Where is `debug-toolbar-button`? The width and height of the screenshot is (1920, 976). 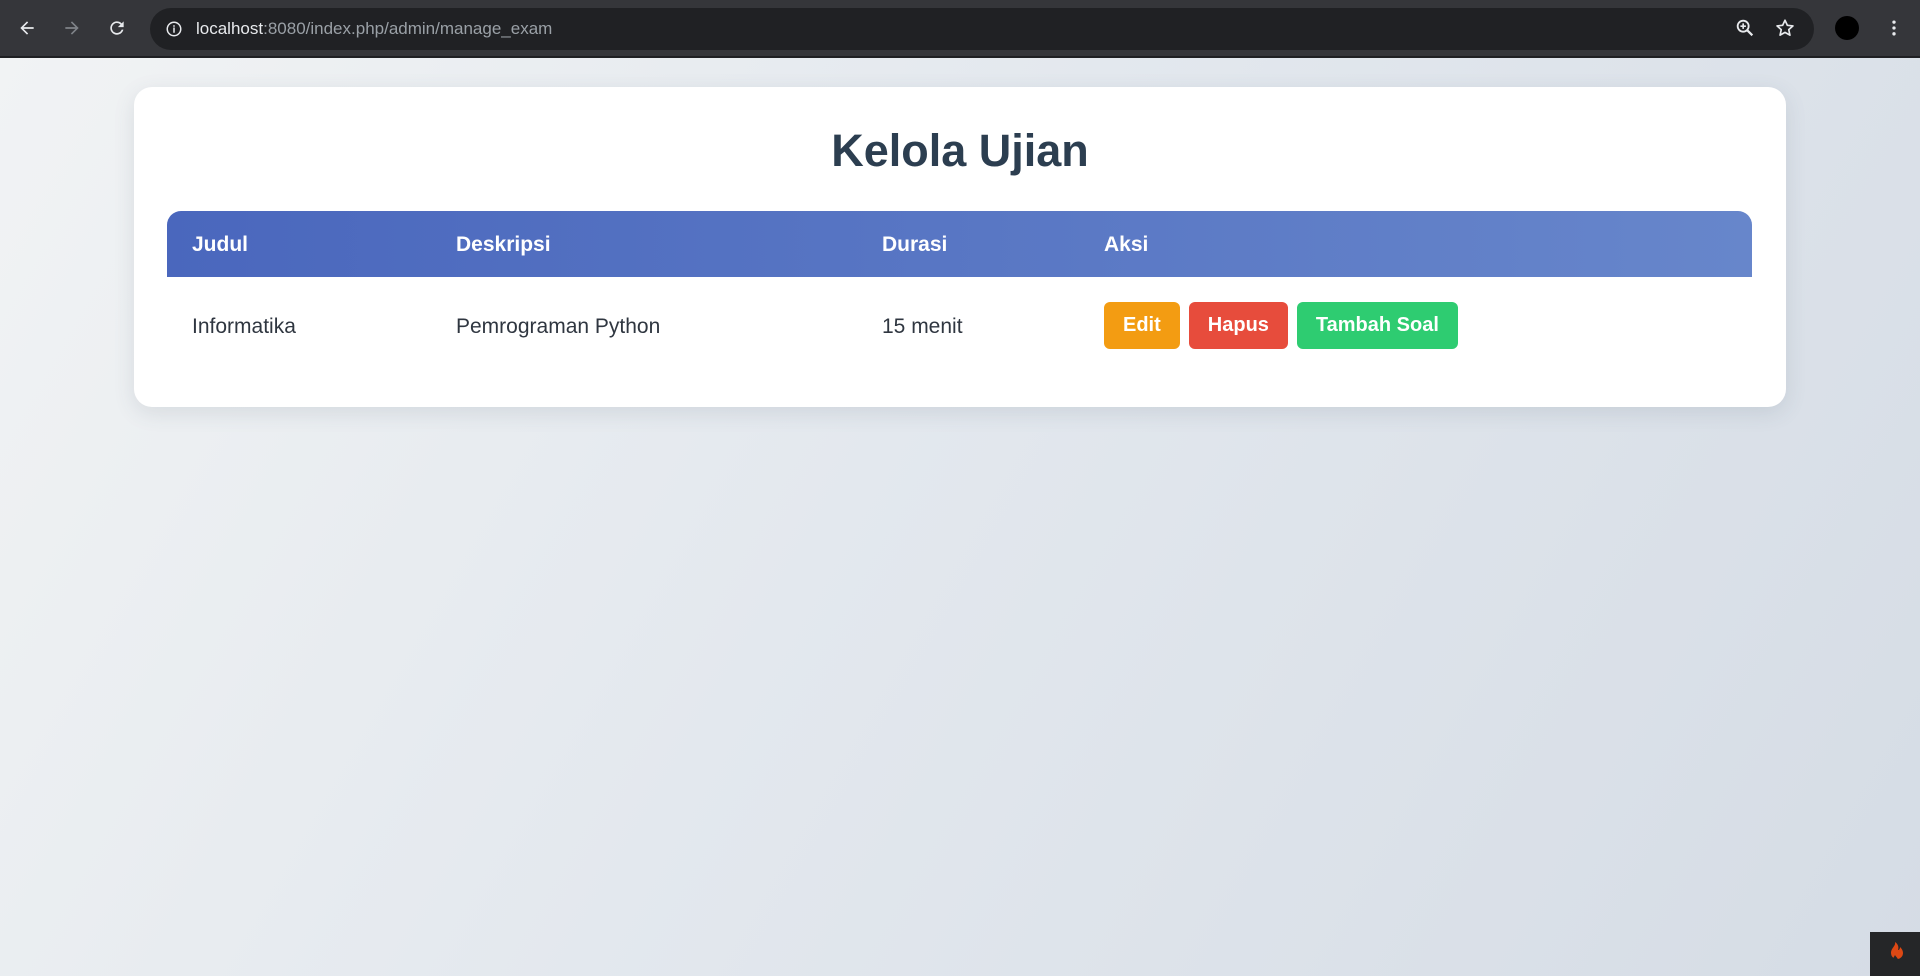 debug-toolbar-button is located at coordinates (1895, 954).